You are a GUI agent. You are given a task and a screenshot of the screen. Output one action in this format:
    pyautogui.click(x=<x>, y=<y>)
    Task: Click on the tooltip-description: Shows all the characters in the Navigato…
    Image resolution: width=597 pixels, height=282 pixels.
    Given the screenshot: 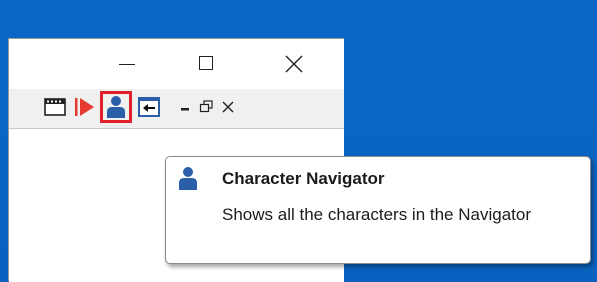 What is the action you would take?
    pyautogui.click(x=376, y=214)
    